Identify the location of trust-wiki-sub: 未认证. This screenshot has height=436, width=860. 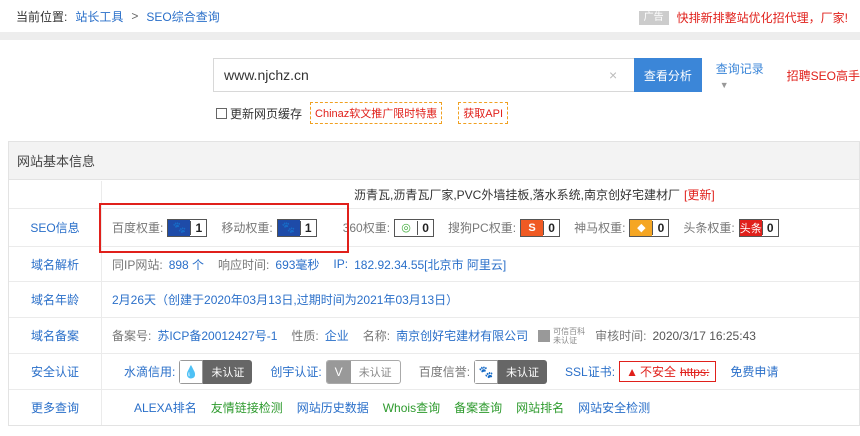
(565, 340).